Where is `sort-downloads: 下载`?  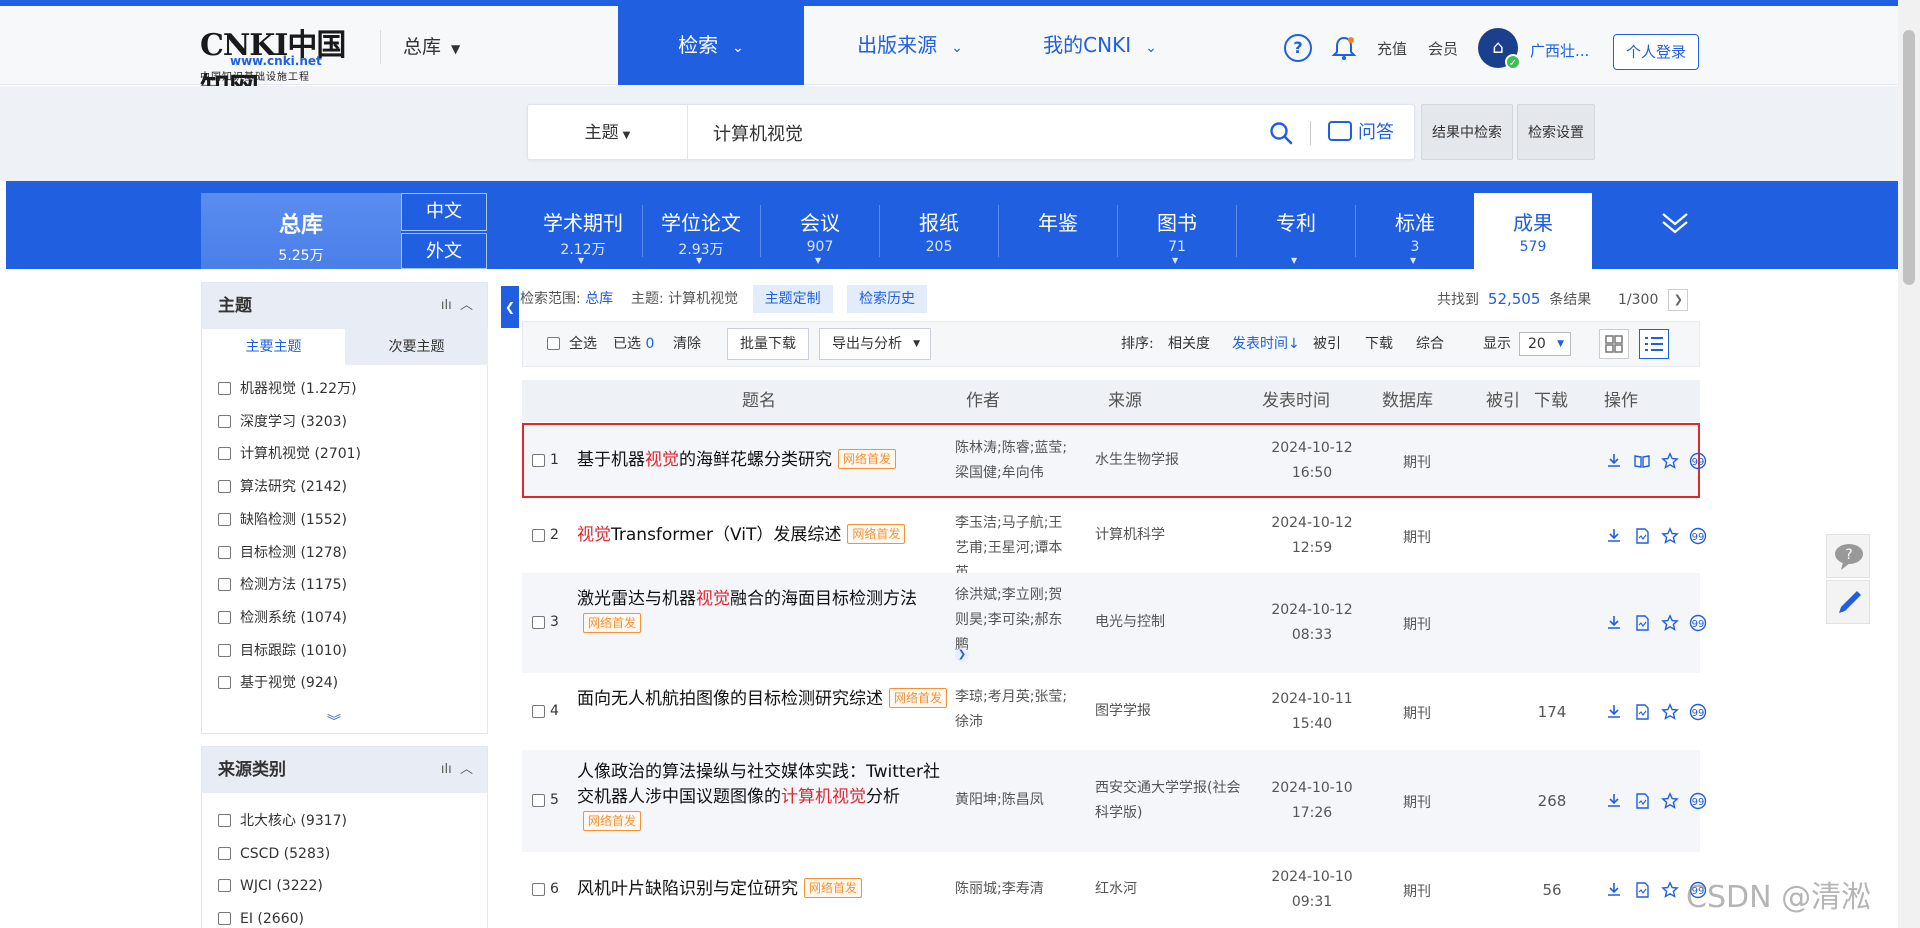
sort-downloads: 下载 is located at coordinates (1379, 344).